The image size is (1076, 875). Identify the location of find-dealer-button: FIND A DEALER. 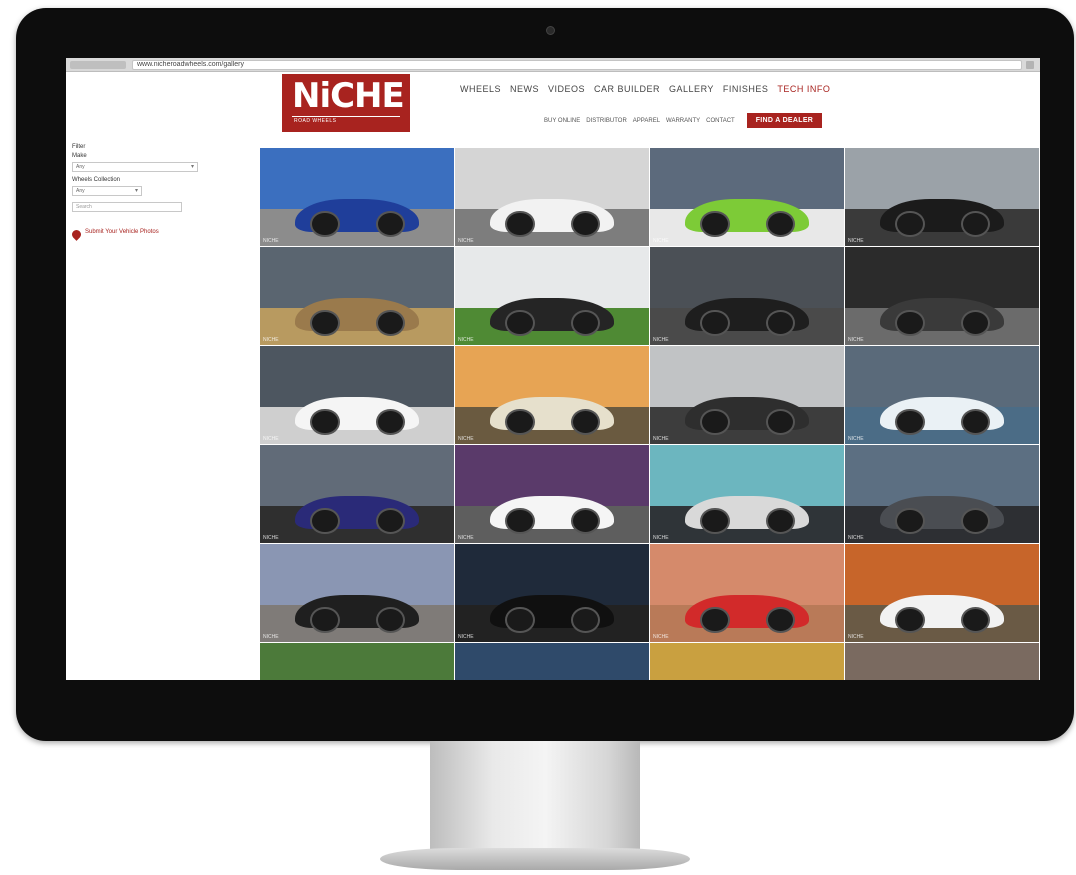
(784, 120).